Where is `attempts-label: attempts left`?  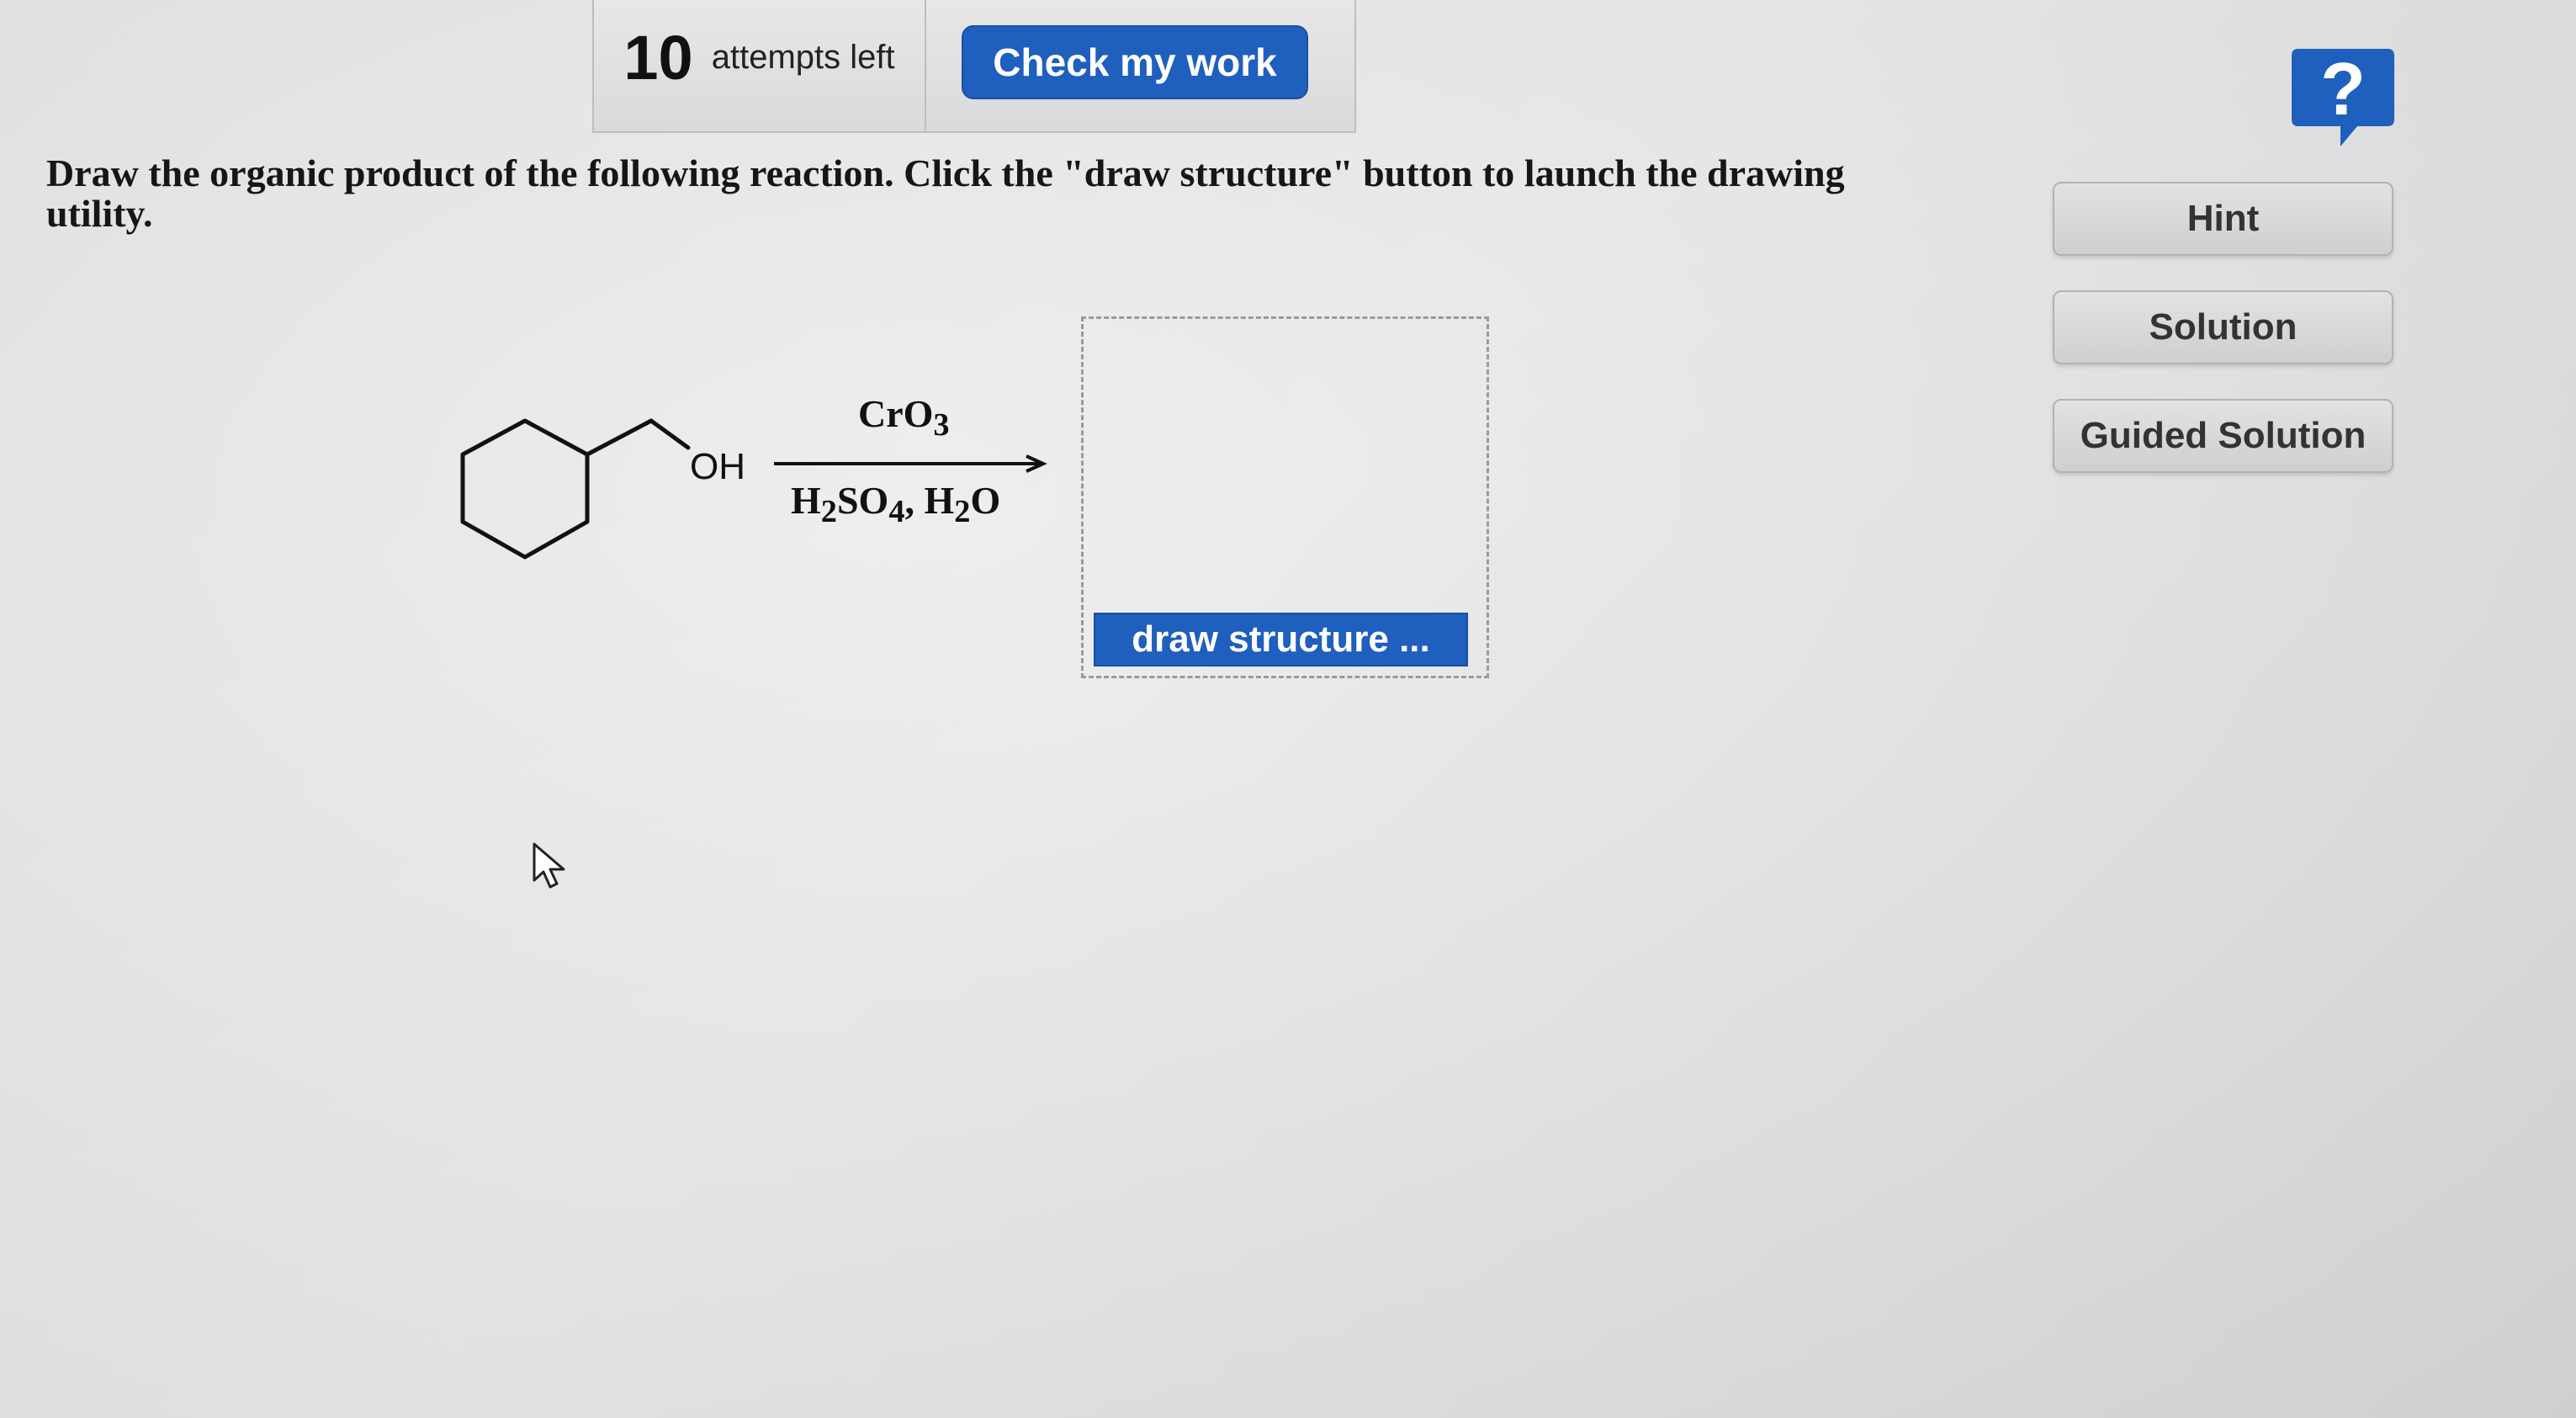 attempts-label: attempts left is located at coordinates (803, 57).